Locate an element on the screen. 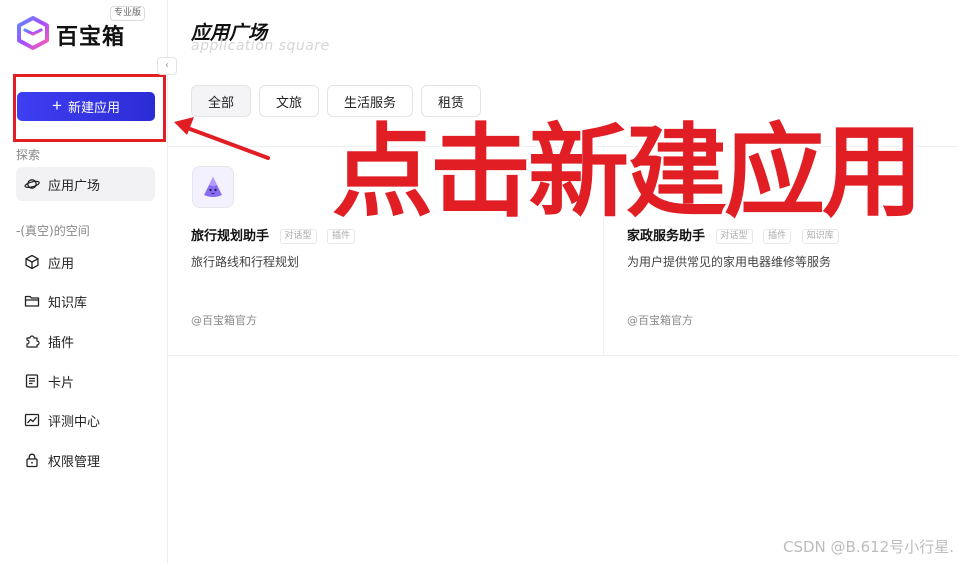 The width and height of the screenshot is (958, 563). tab-culture-travel: 文旅 is located at coordinates (289, 101).